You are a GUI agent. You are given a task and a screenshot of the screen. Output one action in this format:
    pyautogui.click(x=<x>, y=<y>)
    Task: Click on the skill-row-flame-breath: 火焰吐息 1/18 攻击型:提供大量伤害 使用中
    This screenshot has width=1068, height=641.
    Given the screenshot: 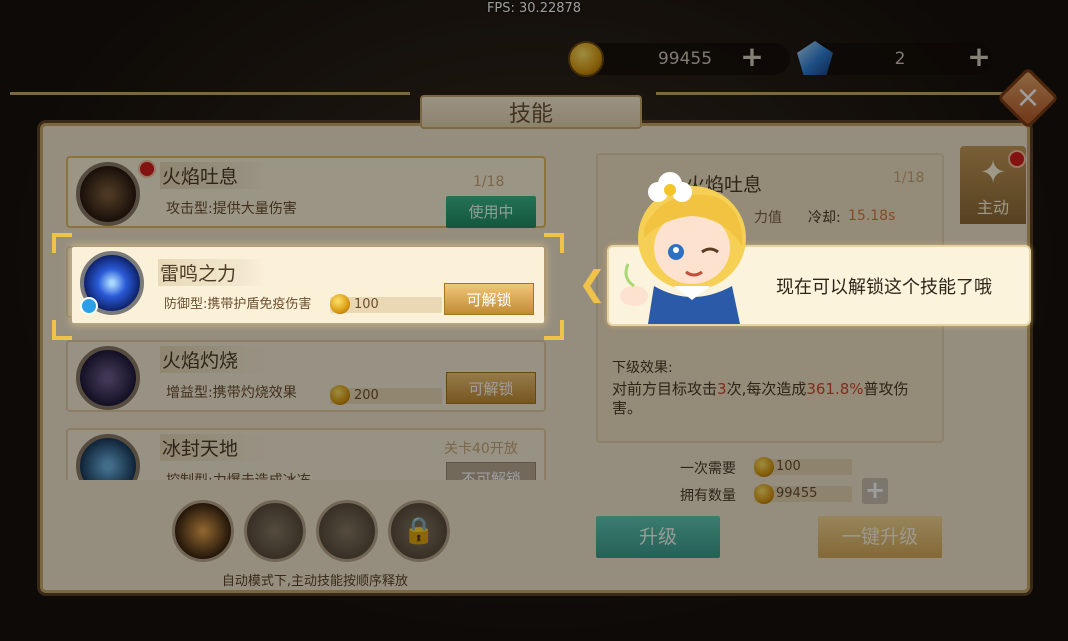 What is the action you would take?
    pyautogui.click(x=306, y=192)
    